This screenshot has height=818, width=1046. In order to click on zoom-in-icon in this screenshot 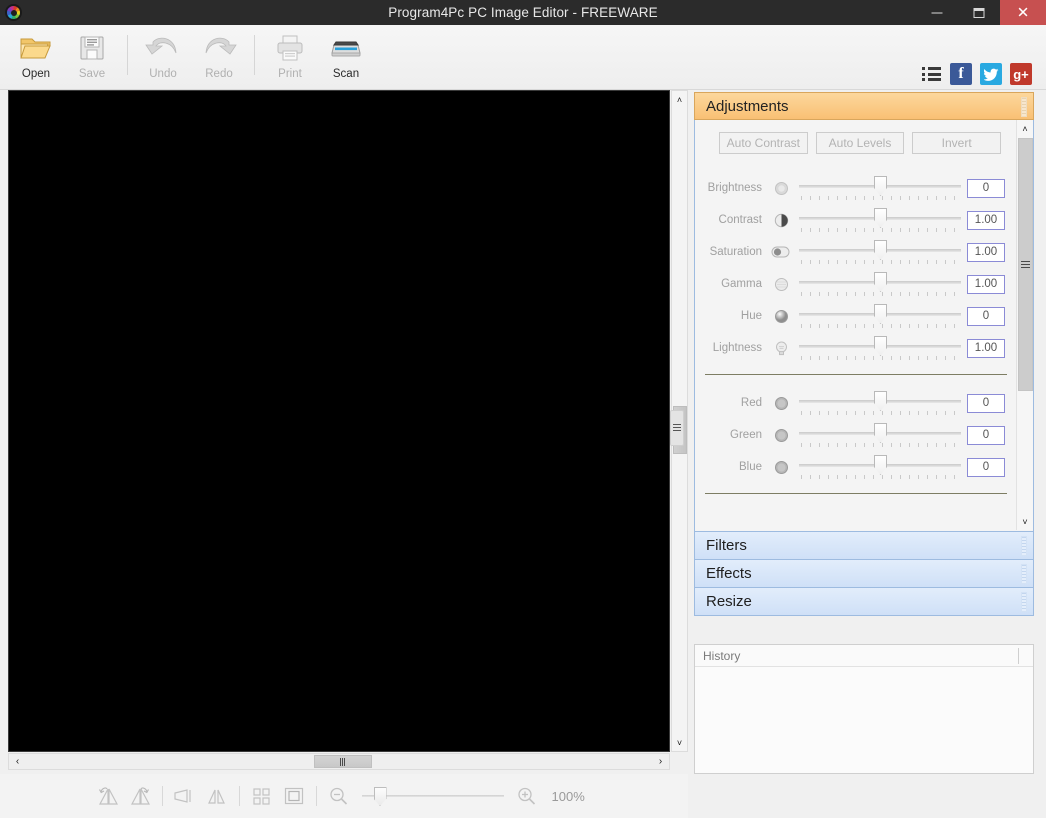, I will do `click(527, 796)`.